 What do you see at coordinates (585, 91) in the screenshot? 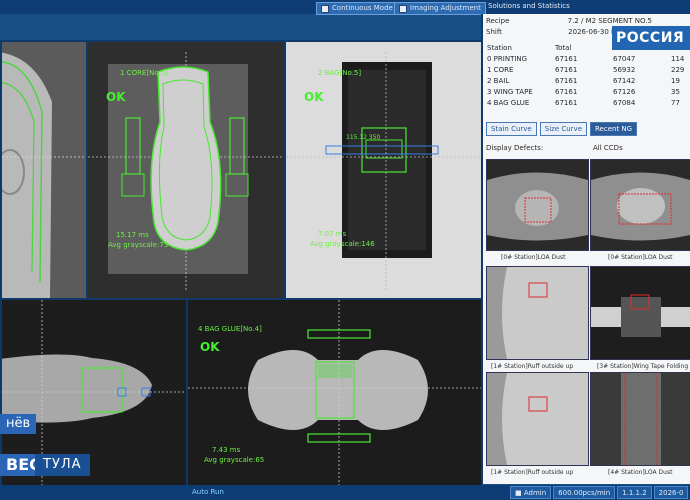
I see `table-row: 3 WING TAPE 67161 67126 35` at bounding box center [585, 91].